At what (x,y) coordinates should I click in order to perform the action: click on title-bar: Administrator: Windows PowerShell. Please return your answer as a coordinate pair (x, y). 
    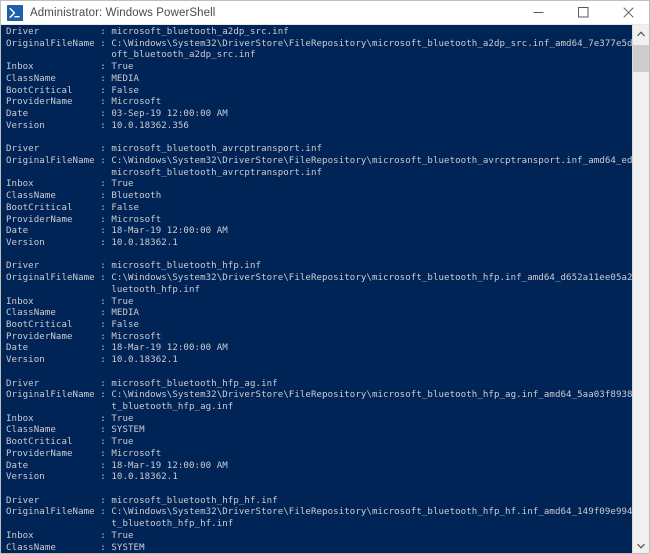
    Looking at the image, I should click on (325, 13).